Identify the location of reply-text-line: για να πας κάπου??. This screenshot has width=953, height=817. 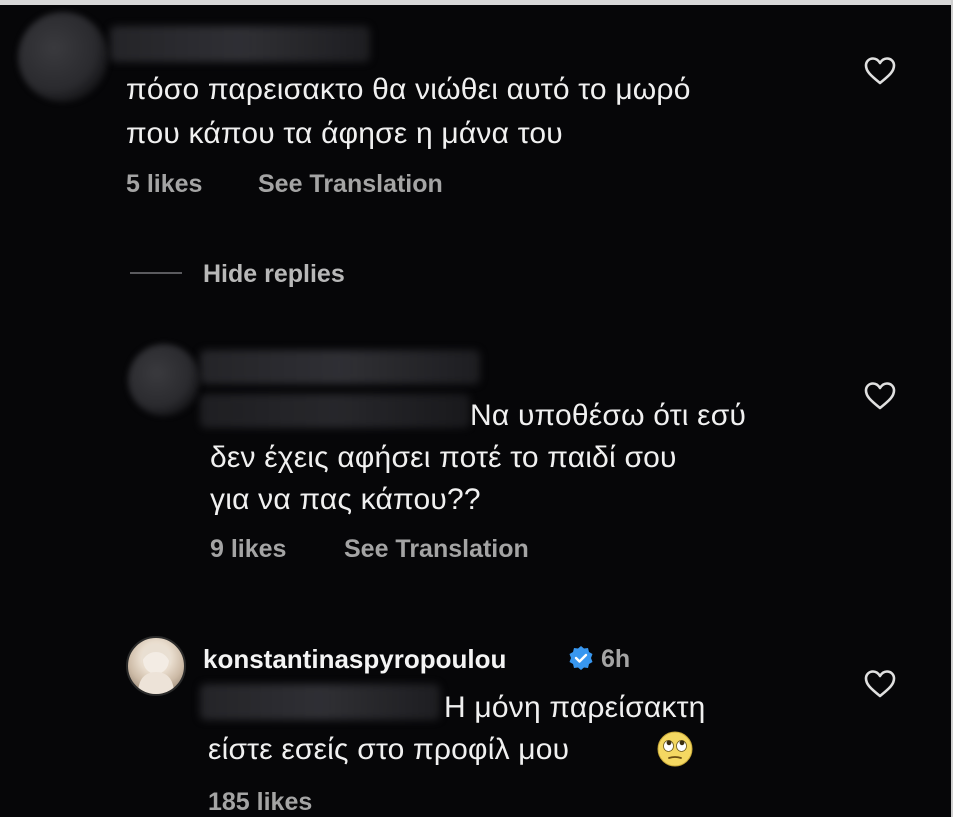
(345, 499).